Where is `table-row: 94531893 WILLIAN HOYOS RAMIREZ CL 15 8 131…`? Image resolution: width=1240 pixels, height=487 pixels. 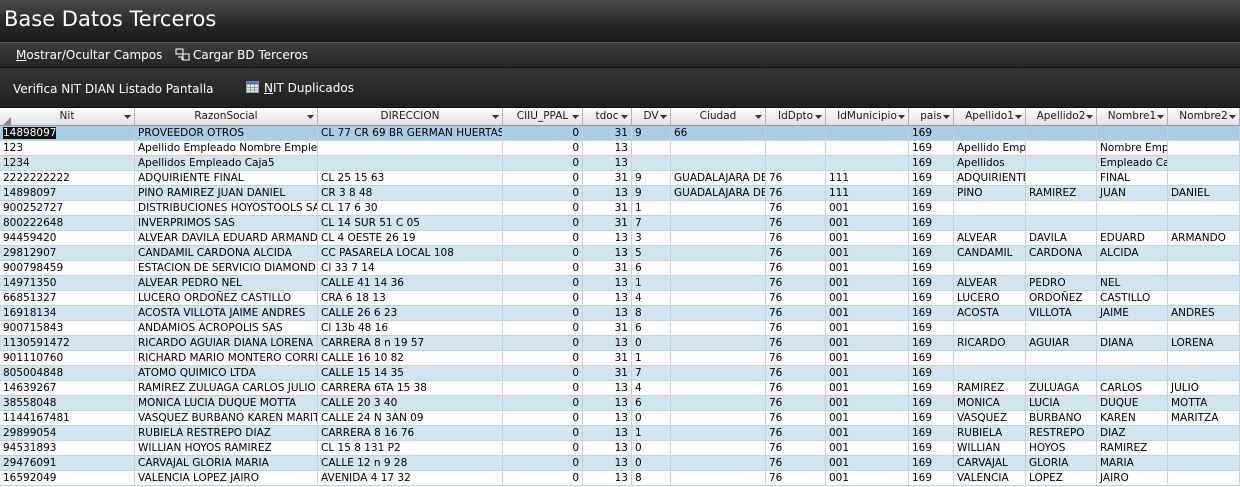 table-row: 94531893 WILLIAN HOYOS RAMIREZ CL 15 8 131… is located at coordinates (620, 448).